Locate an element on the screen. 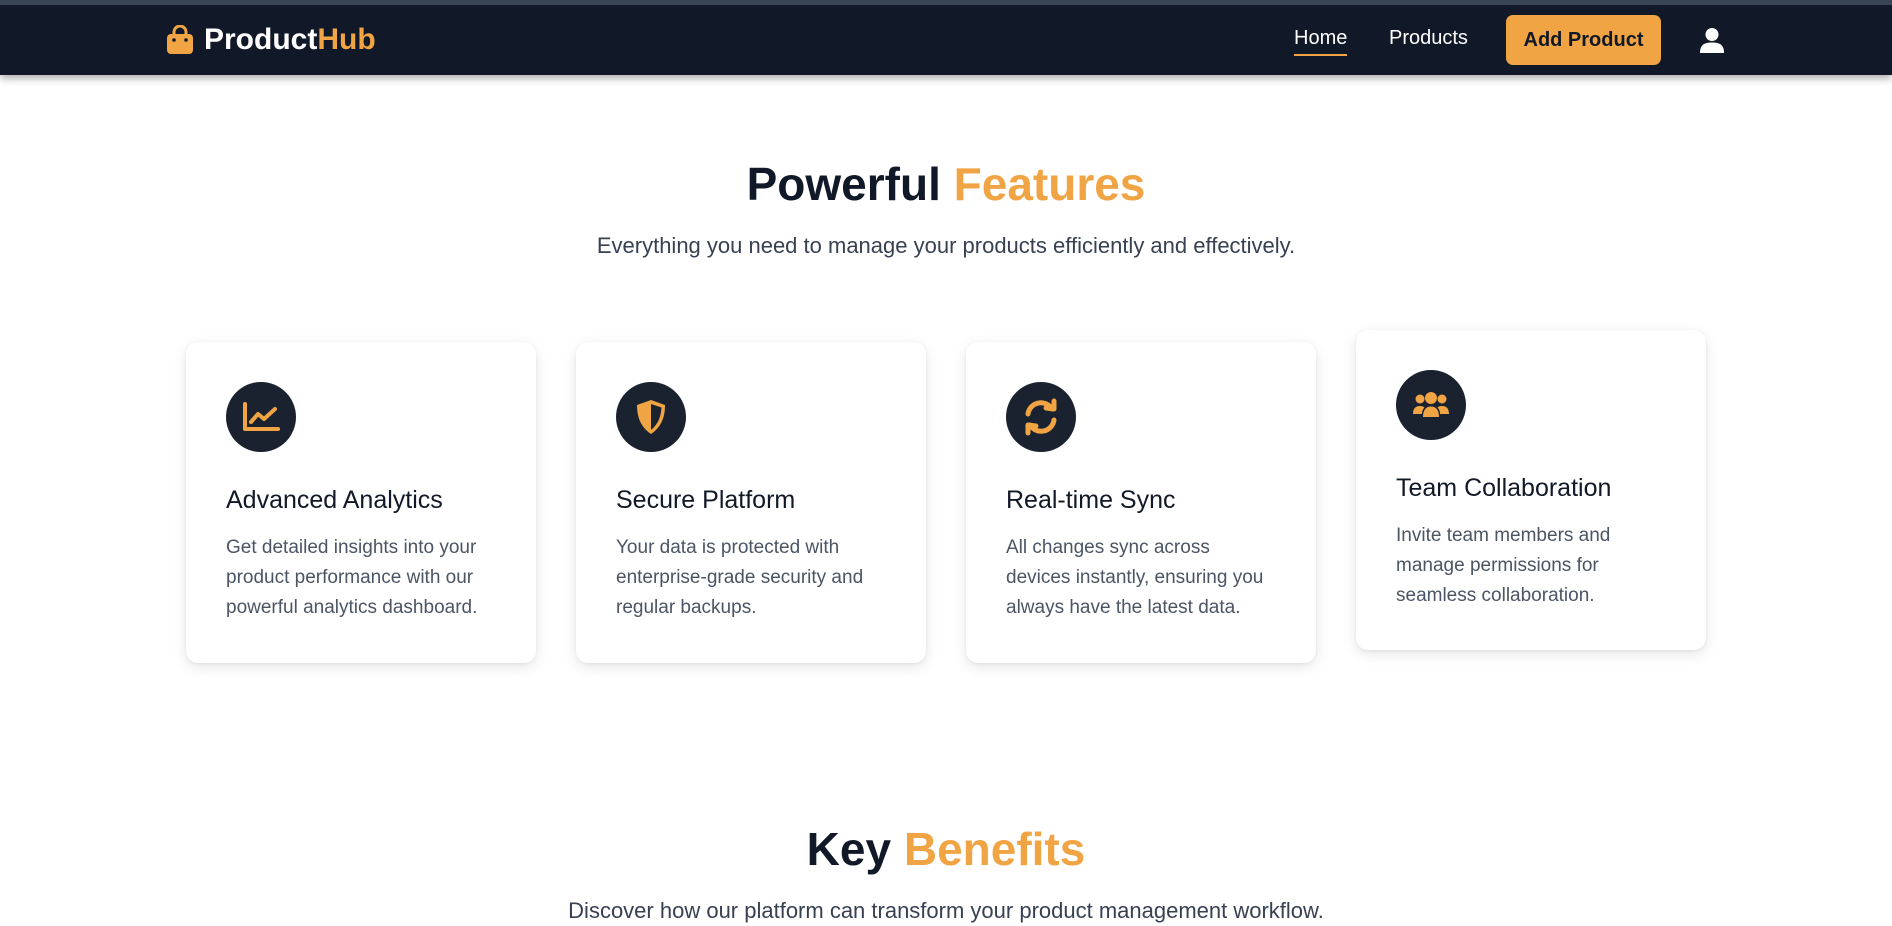 The width and height of the screenshot is (1892, 926). features-heading-part2: Features is located at coordinates (1049, 184).